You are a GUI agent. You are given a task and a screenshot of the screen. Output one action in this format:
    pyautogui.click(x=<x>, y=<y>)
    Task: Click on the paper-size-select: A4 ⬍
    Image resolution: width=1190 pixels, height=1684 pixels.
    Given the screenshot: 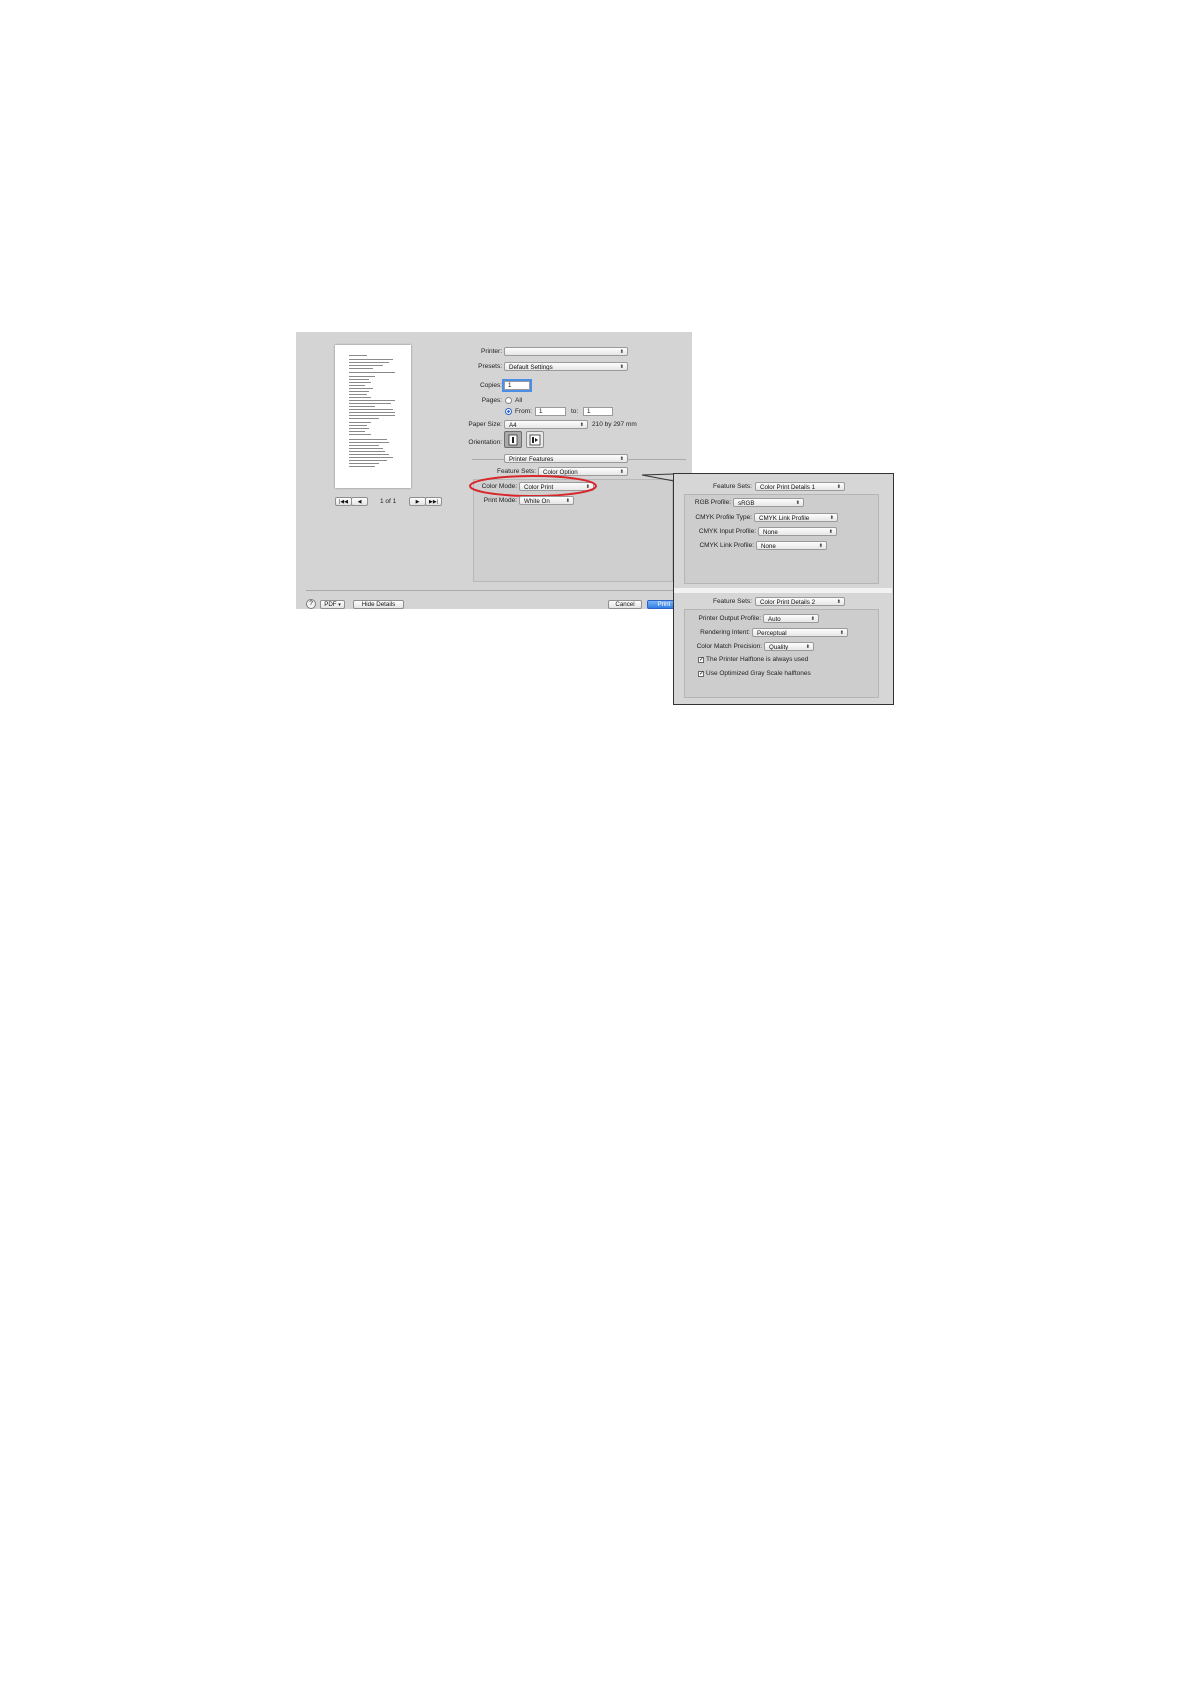 What is the action you would take?
    pyautogui.click(x=546, y=424)
    